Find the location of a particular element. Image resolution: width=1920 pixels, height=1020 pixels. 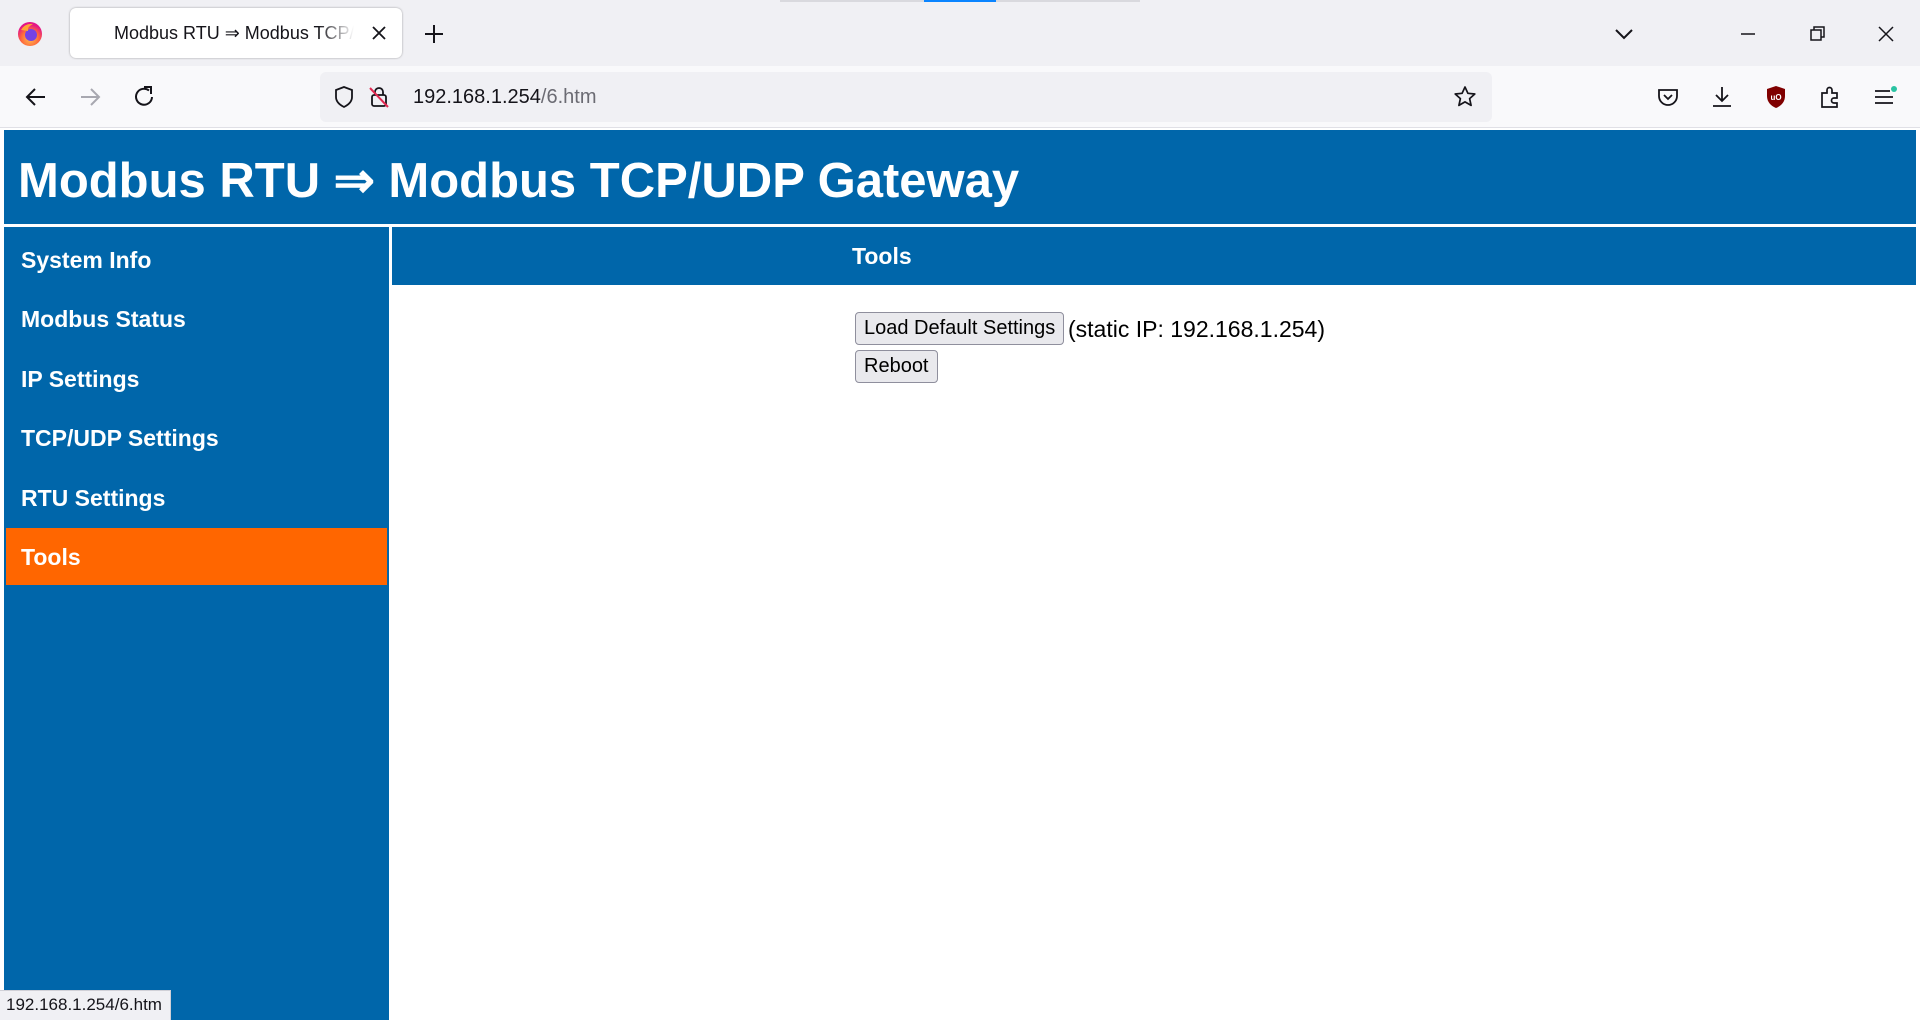

active-tab: Modbus RTU ⇒ Modbus TCP/UDP Gateway is located at coordinates (236, 33).